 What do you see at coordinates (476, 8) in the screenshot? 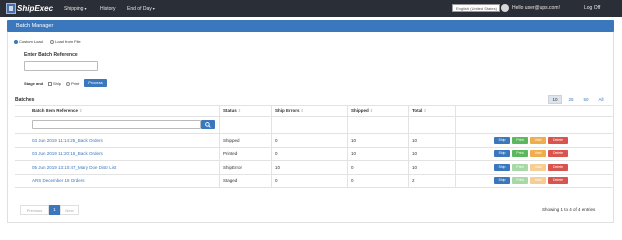
I see `language-select: English (United States)` at bounding box center [476, 8].